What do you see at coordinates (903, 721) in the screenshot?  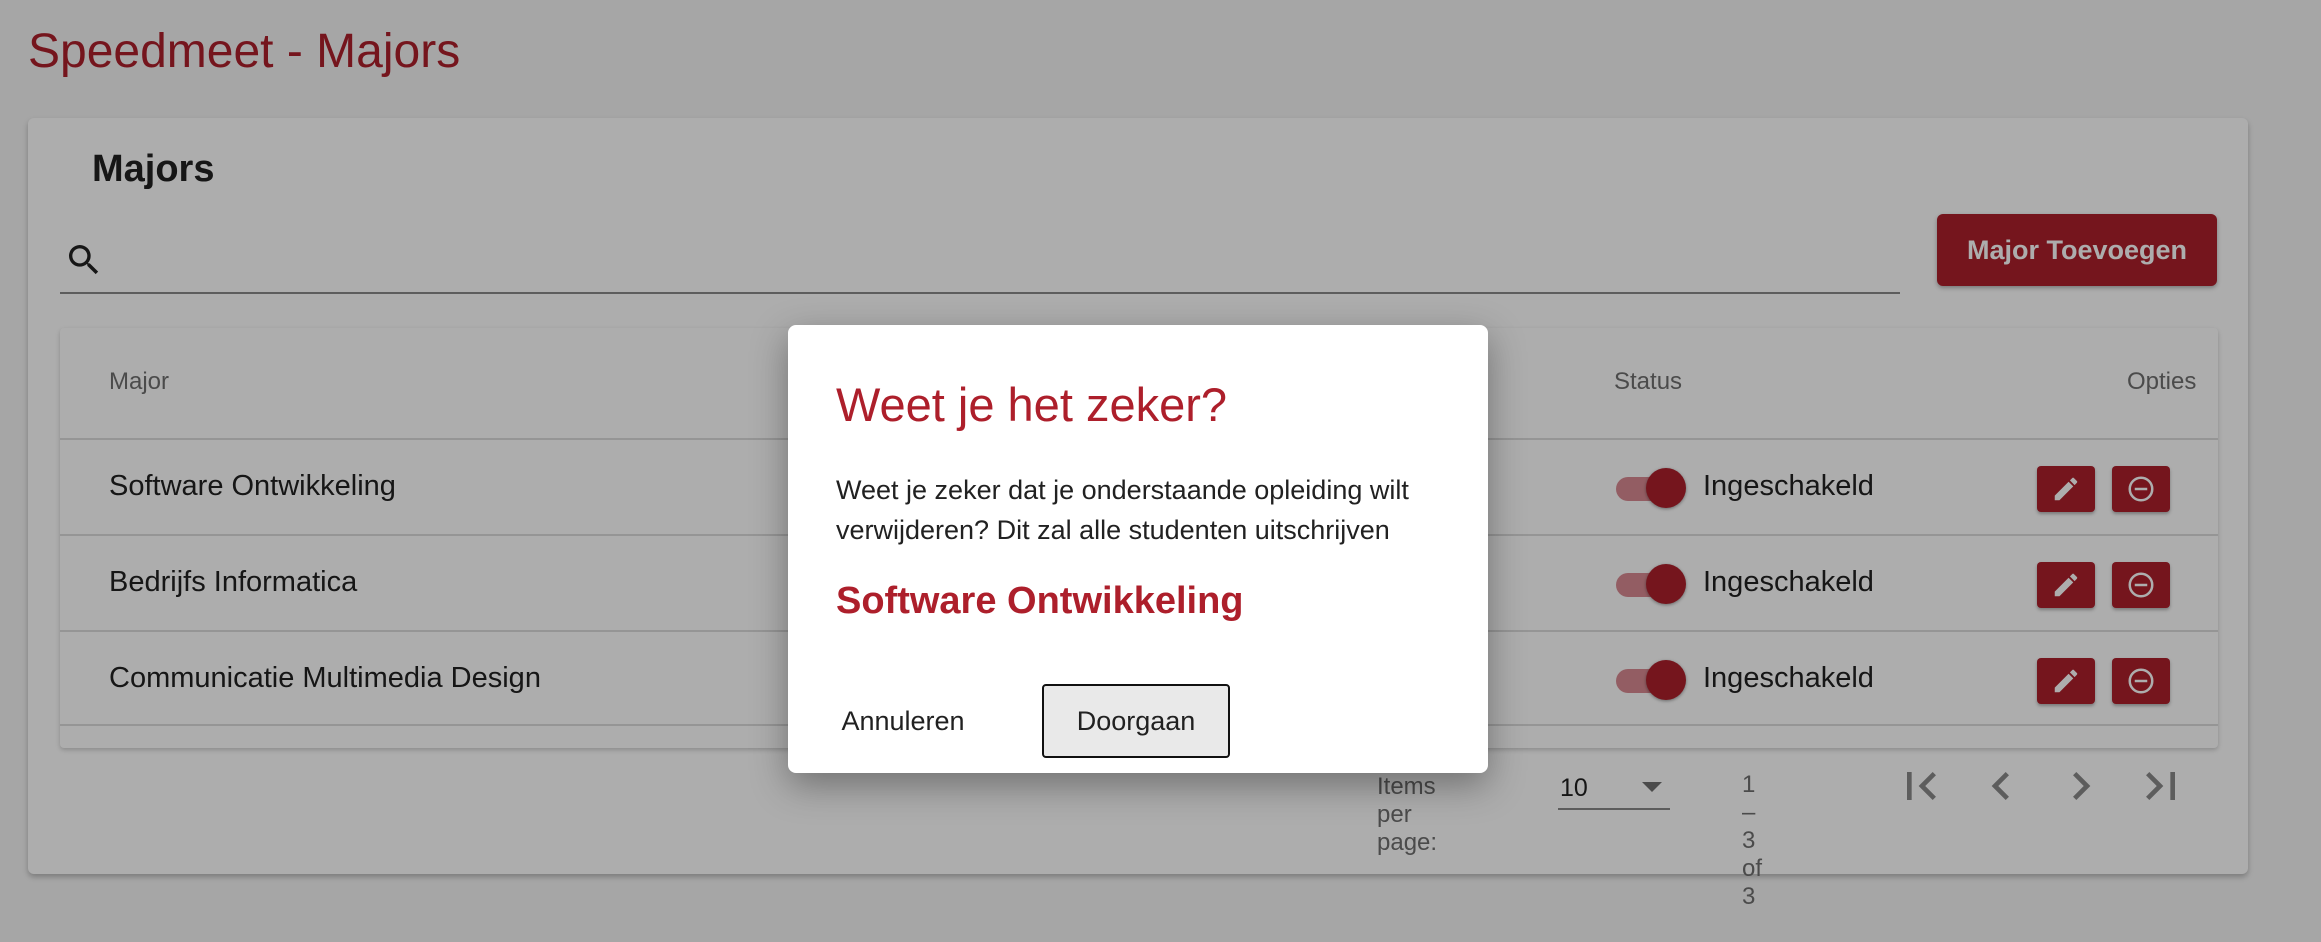 I see `cancel-button: Annuleren` at bounding box center [903, 721].